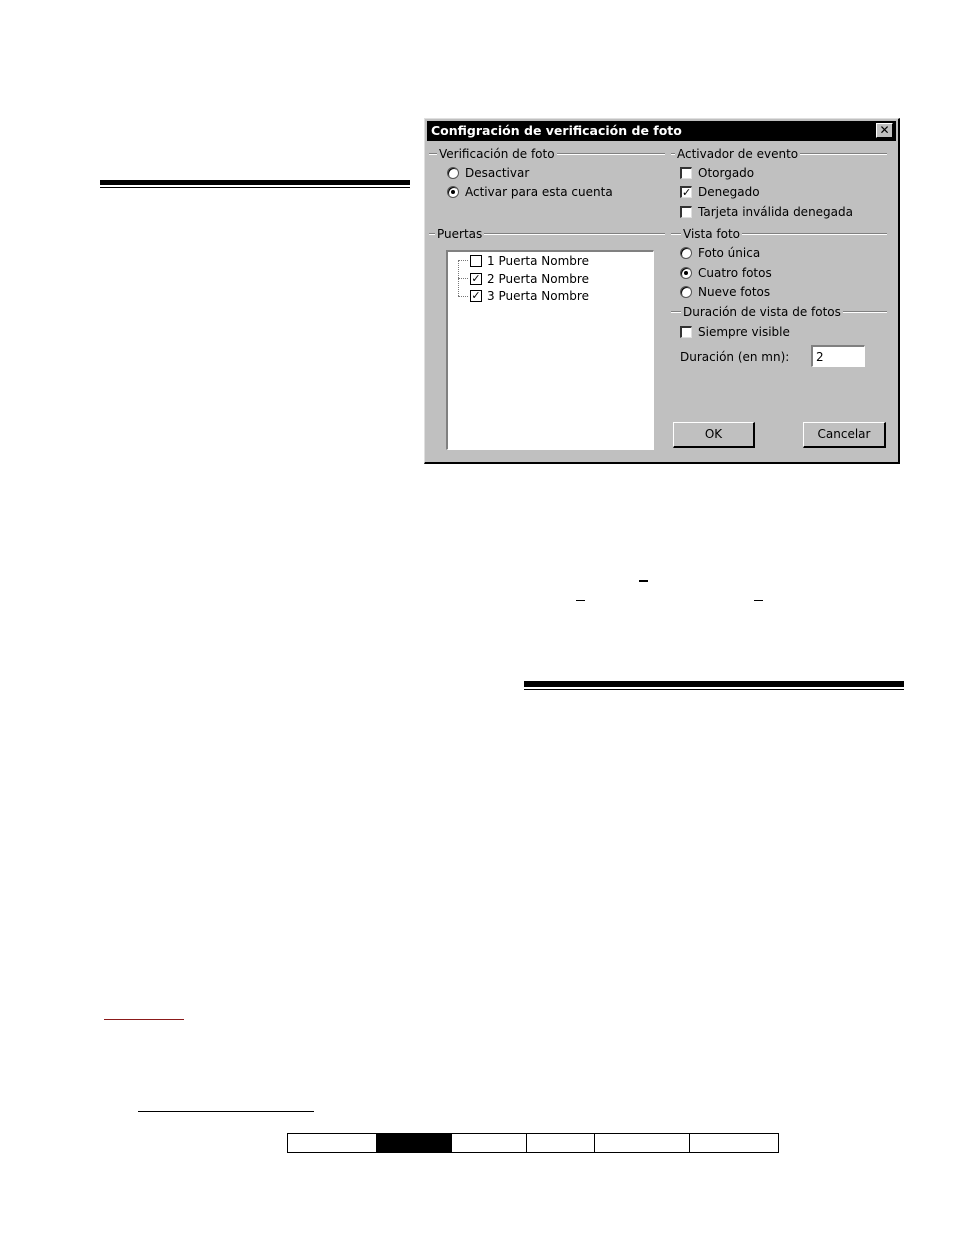 Image resolution: width=954 pixels, height=1235 pixels. I want to click on checkbox-granted: Otorgado, so click(717, 173).